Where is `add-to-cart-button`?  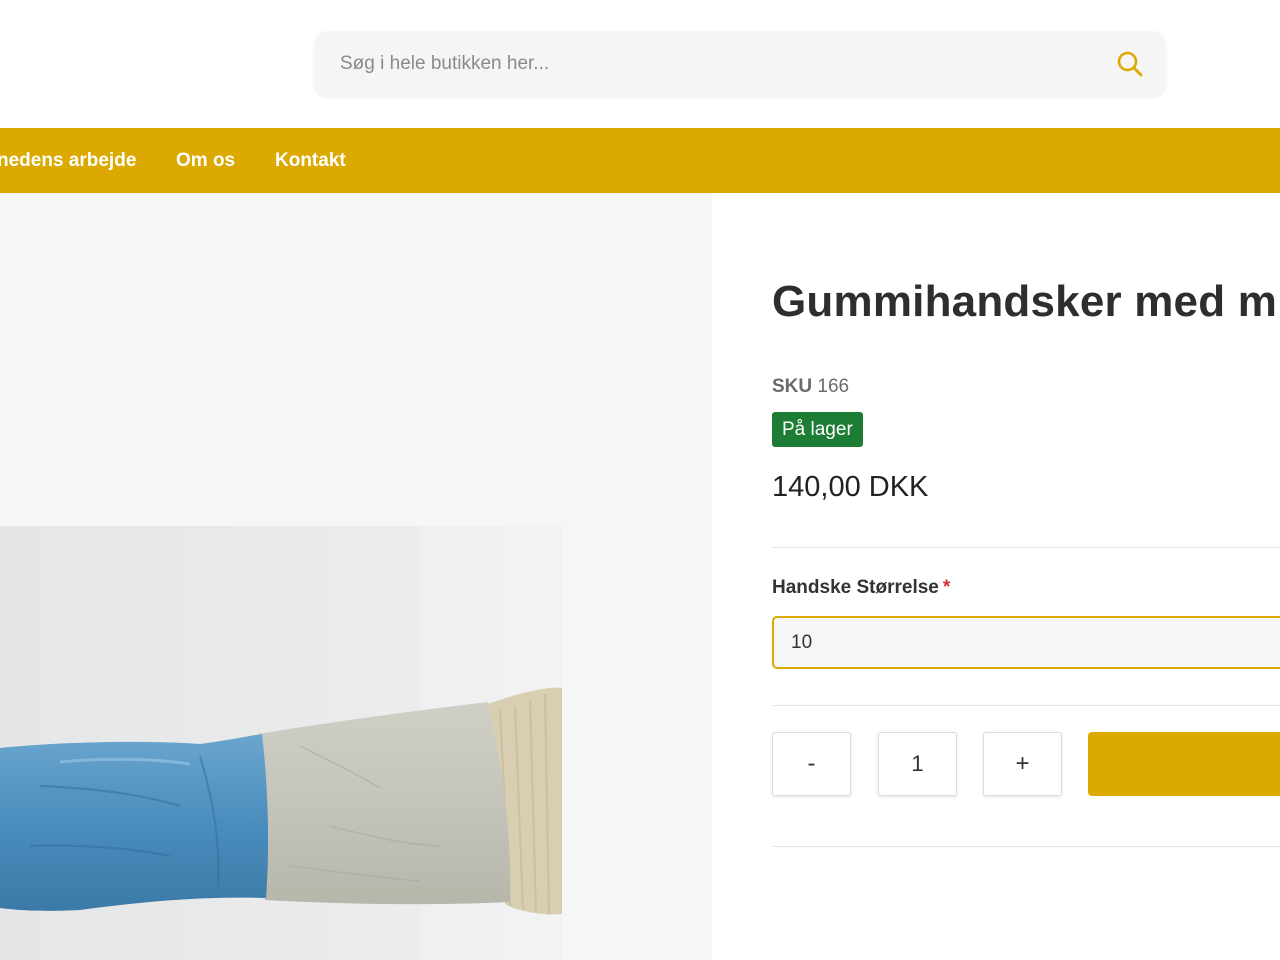
add-to-cart-button is located at coordinates (1184, 764).